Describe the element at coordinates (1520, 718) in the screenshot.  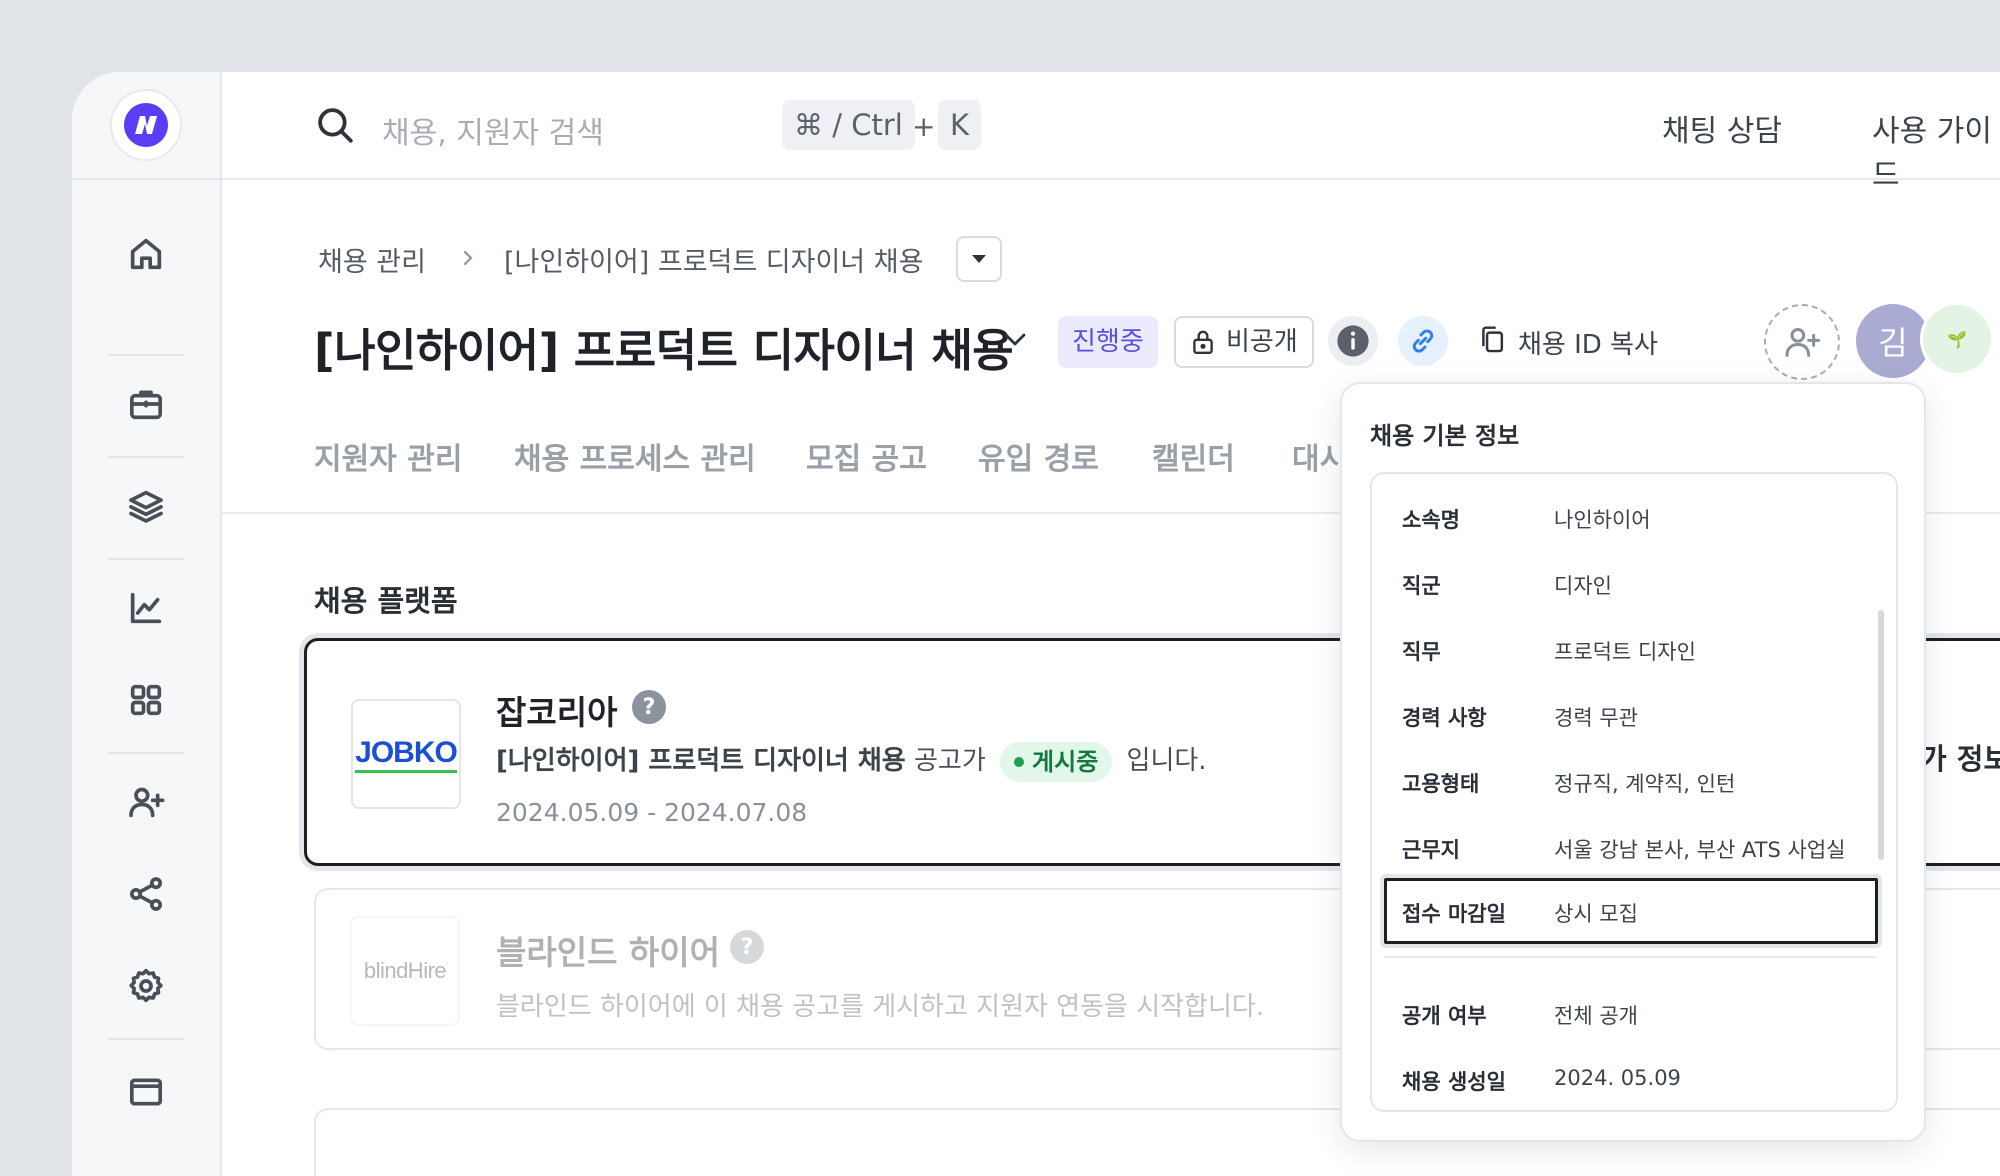
I see `info-row-experience: 경력 사항 경력 무관` at that location.